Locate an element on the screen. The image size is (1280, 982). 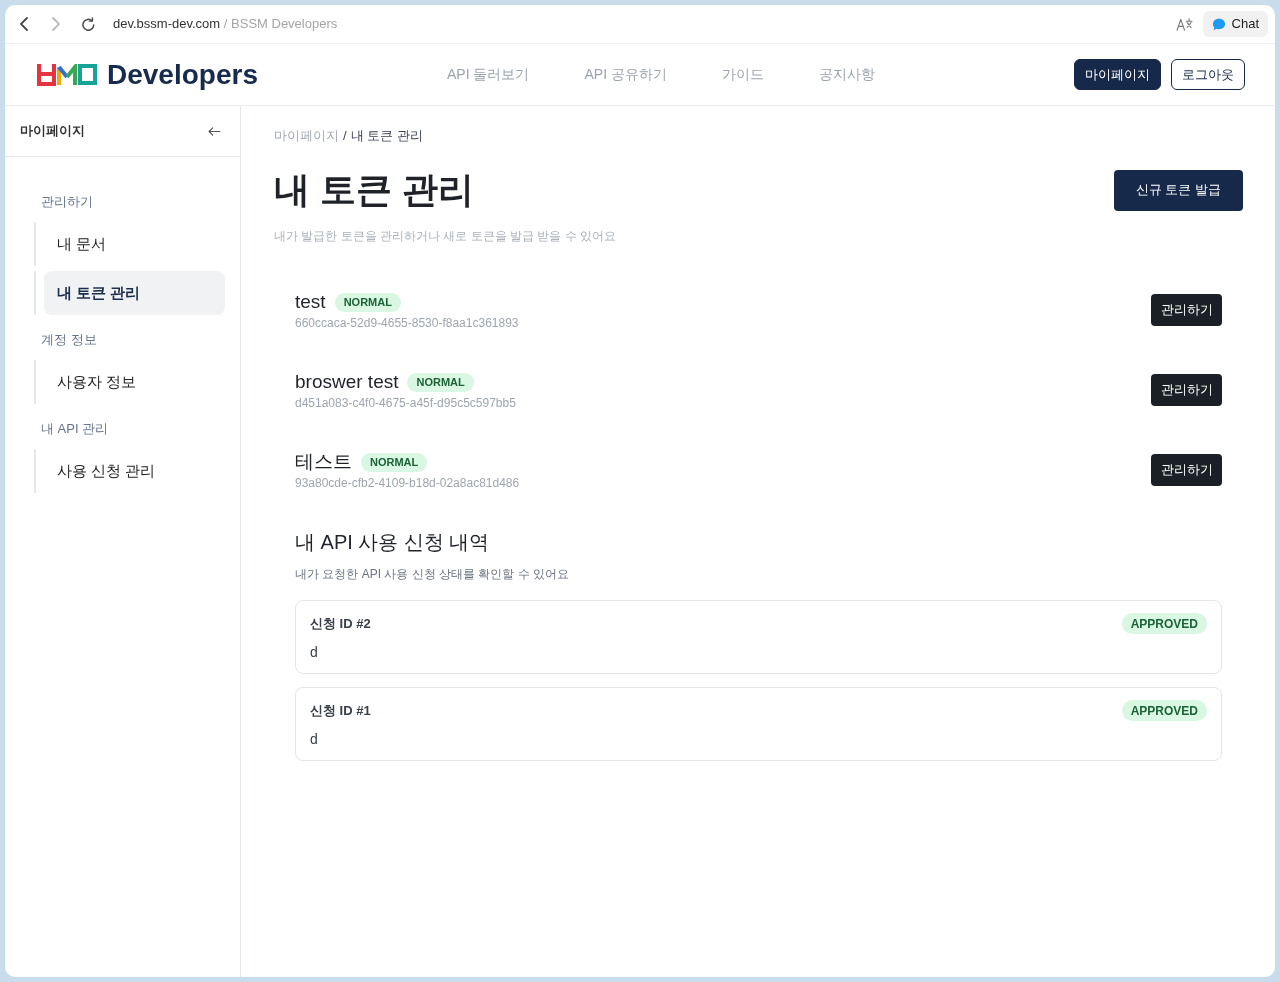
sidebar-item: 내 문서 is located at coordinates (134, 244).